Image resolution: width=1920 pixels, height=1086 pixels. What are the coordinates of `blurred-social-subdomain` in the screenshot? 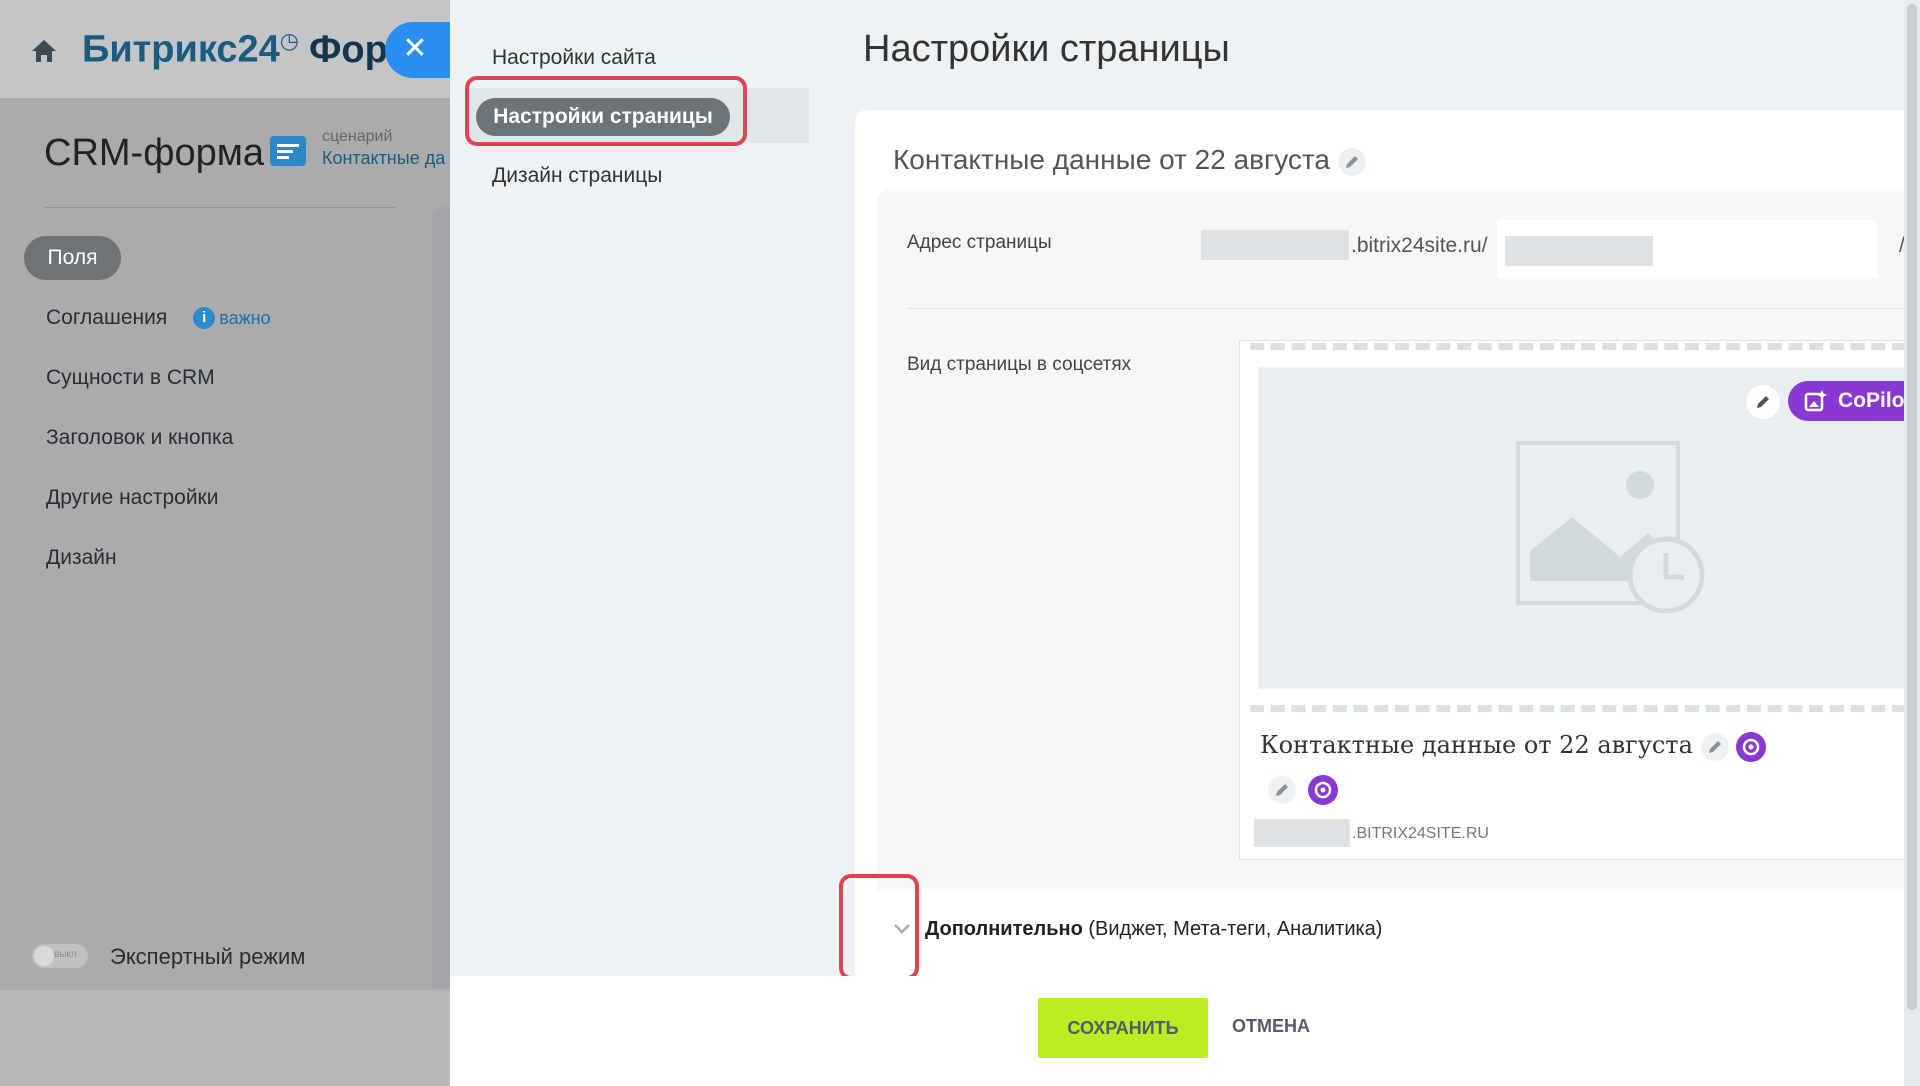 It's located at (1302, 833).